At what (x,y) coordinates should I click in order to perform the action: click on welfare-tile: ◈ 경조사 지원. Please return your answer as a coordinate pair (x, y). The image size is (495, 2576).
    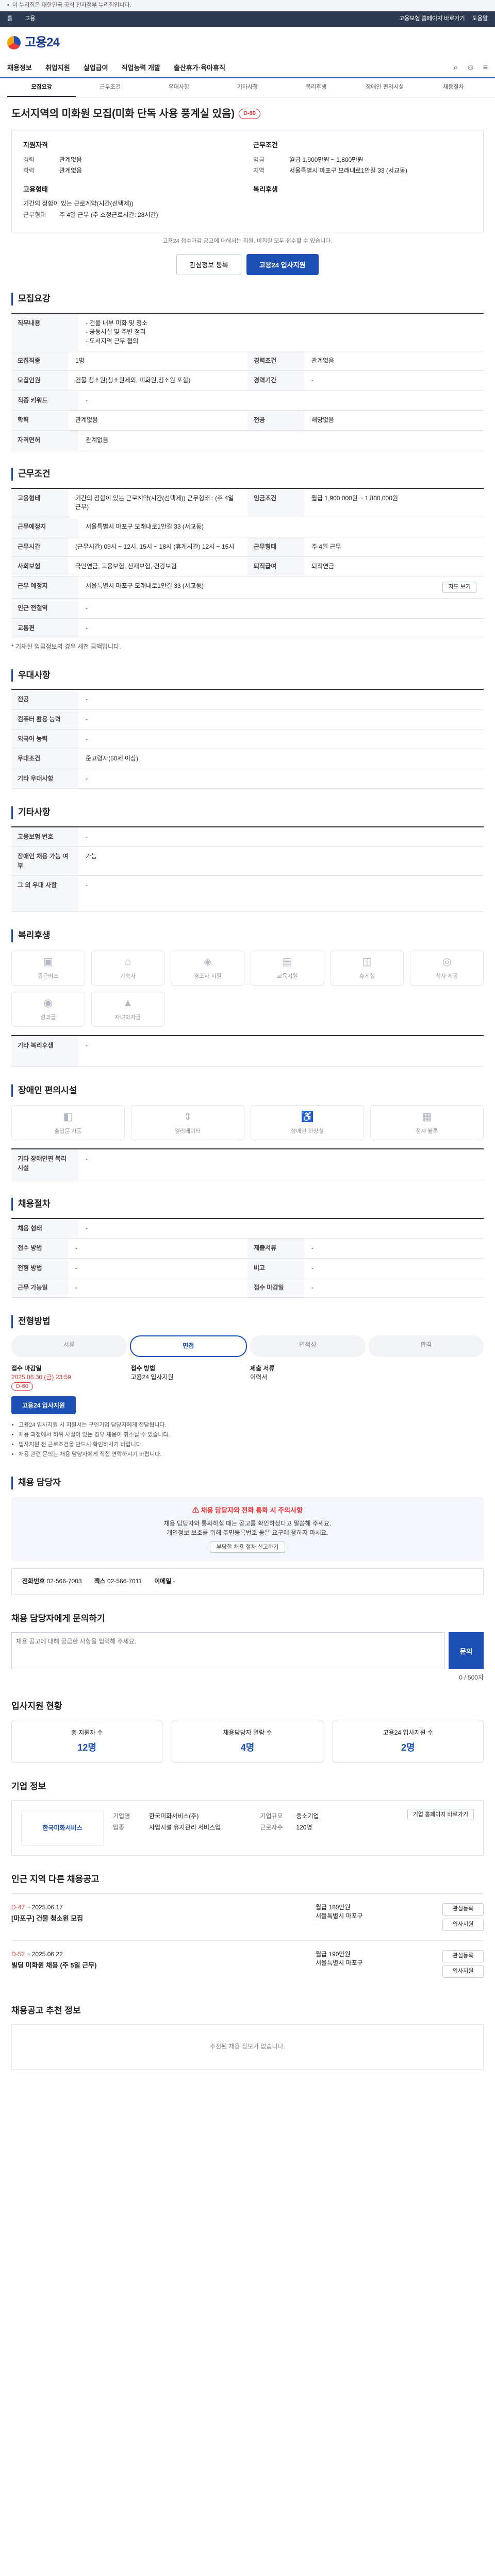
    Looking at the image, I should click on (207, 968).